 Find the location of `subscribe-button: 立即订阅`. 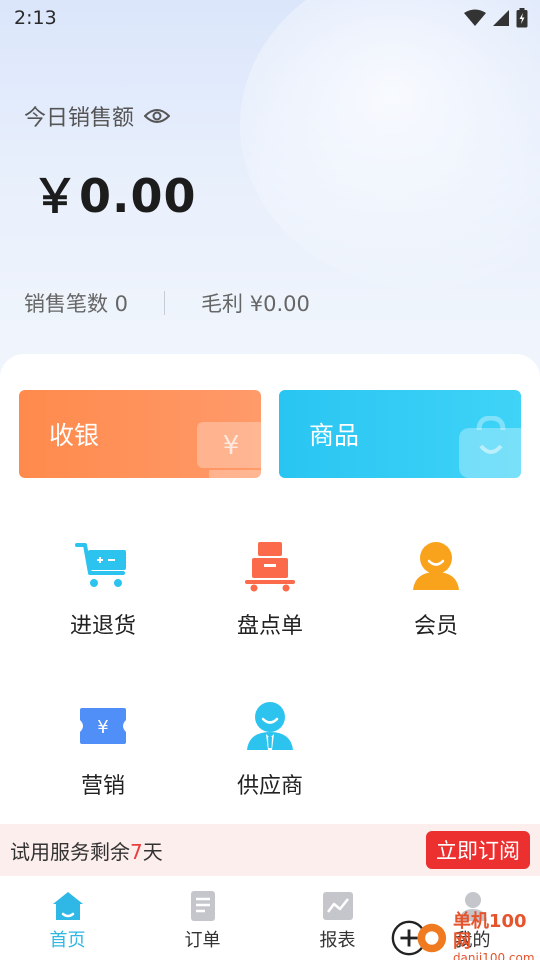

subscribe-button: 立即订阅 is located at coordinates (478, 850).